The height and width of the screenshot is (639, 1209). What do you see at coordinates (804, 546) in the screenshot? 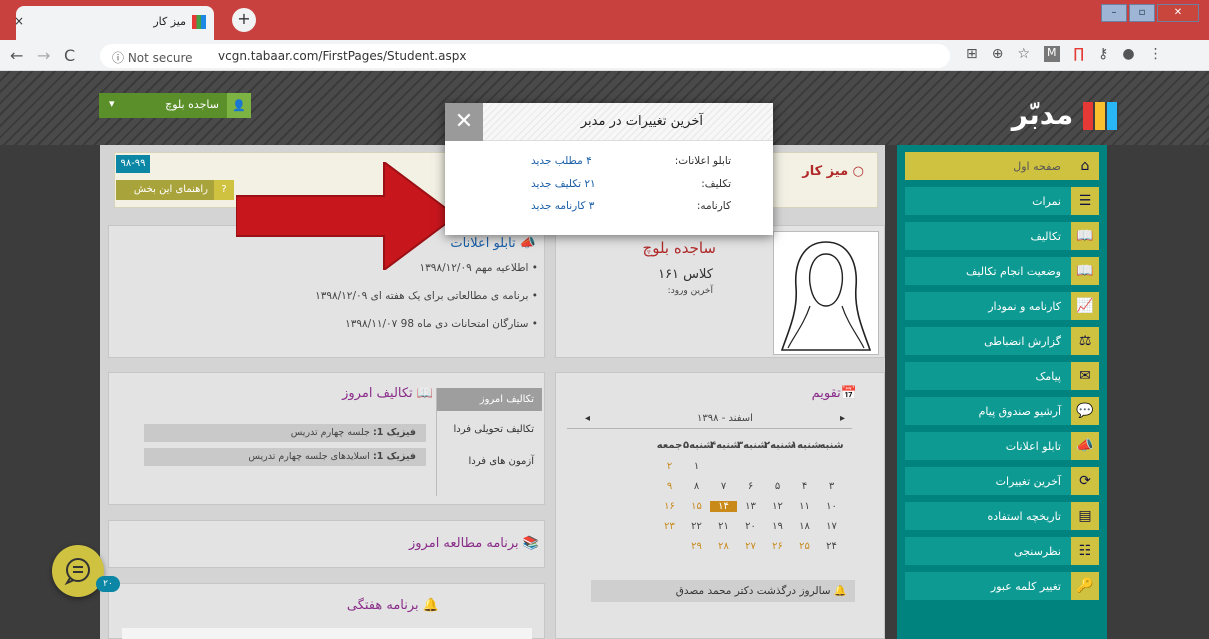
I see `calendar-day: ۲۵` at bounding box center [804, 546].